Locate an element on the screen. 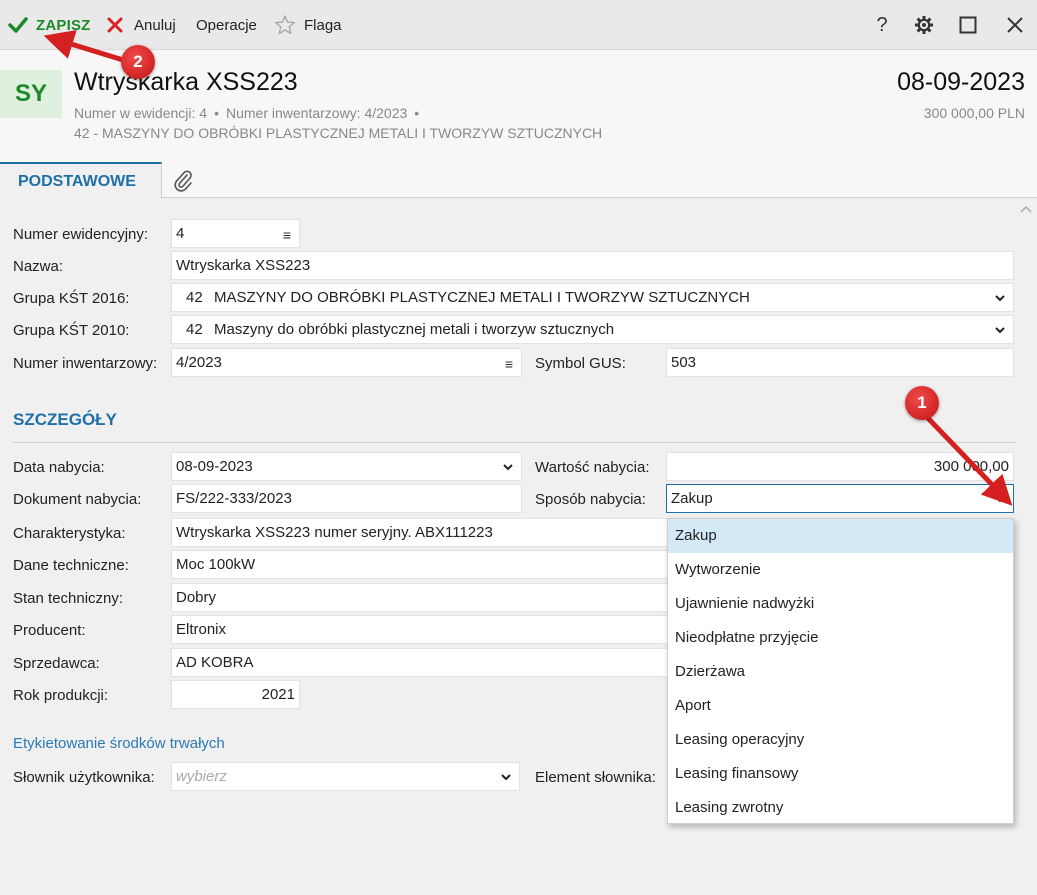 This screenshot has height=895, width=1037. dropdown-option: Dzierżawa is located at coordinates (840, 672).